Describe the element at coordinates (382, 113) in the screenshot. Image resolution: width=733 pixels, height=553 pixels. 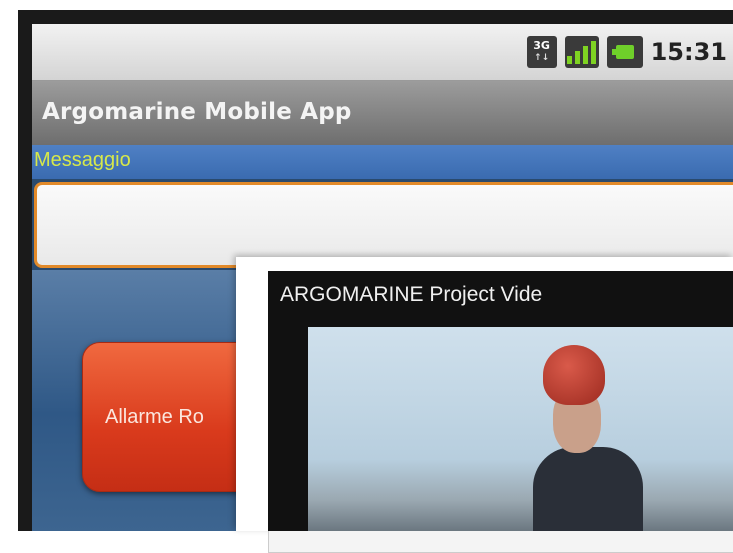
I see `app-title-bar: Argomarine Mobile App` at that location.